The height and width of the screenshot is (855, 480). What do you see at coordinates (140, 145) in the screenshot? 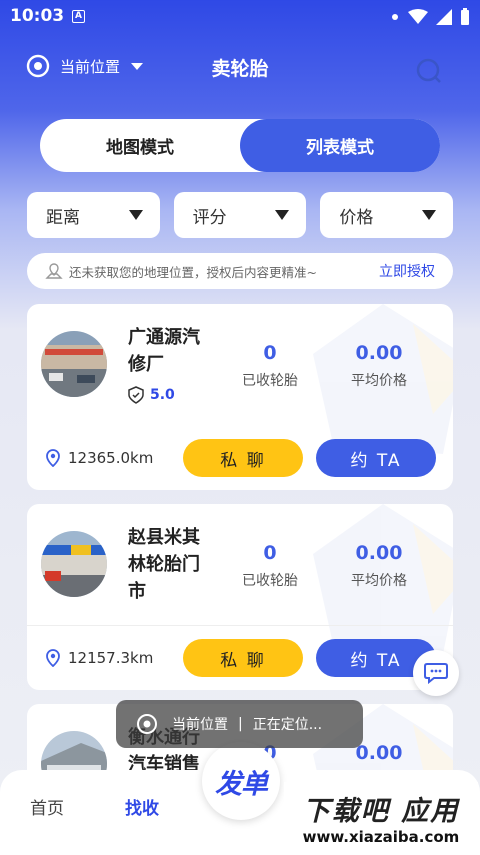
I see `tab-map-mode: 地图模式` at bounding box center [140, 145].